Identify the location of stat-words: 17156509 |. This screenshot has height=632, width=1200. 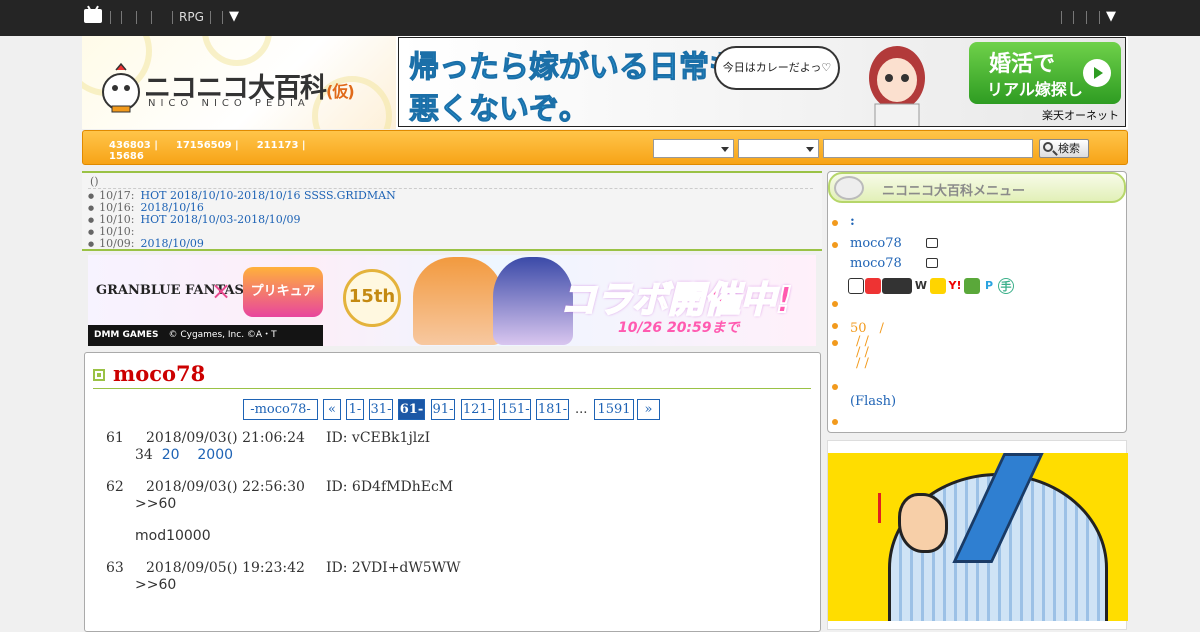
(207, 145).